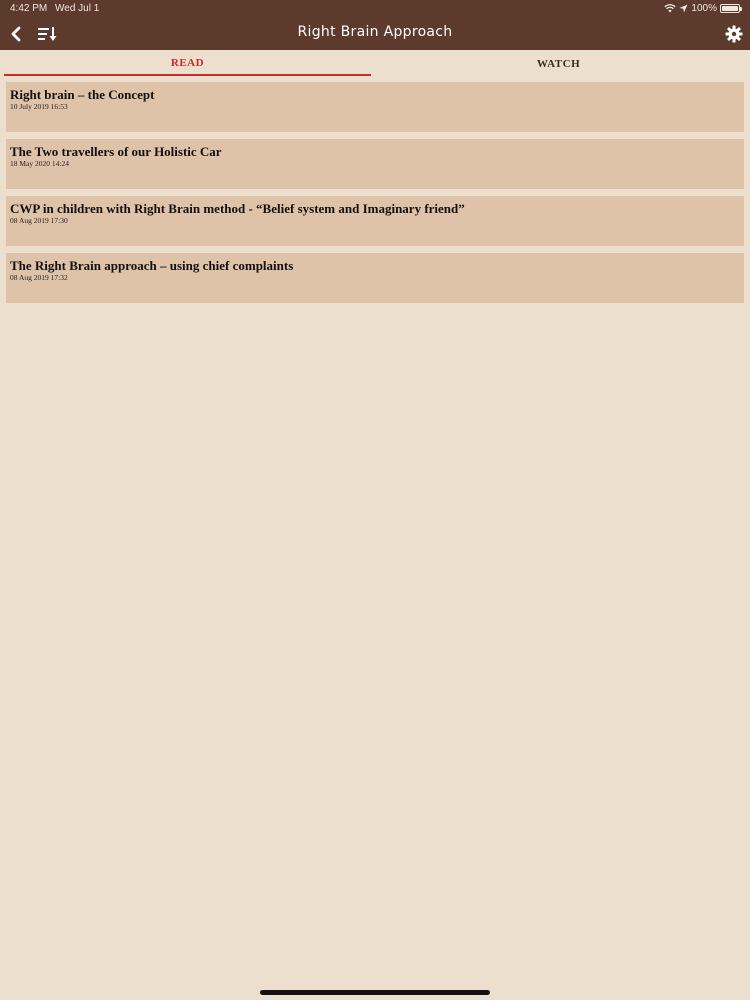 The height and width of the screenshot is (1000, 750). Describe the element at coordinates (683, 8) in the screenshot. I see `location-icon` at that location.